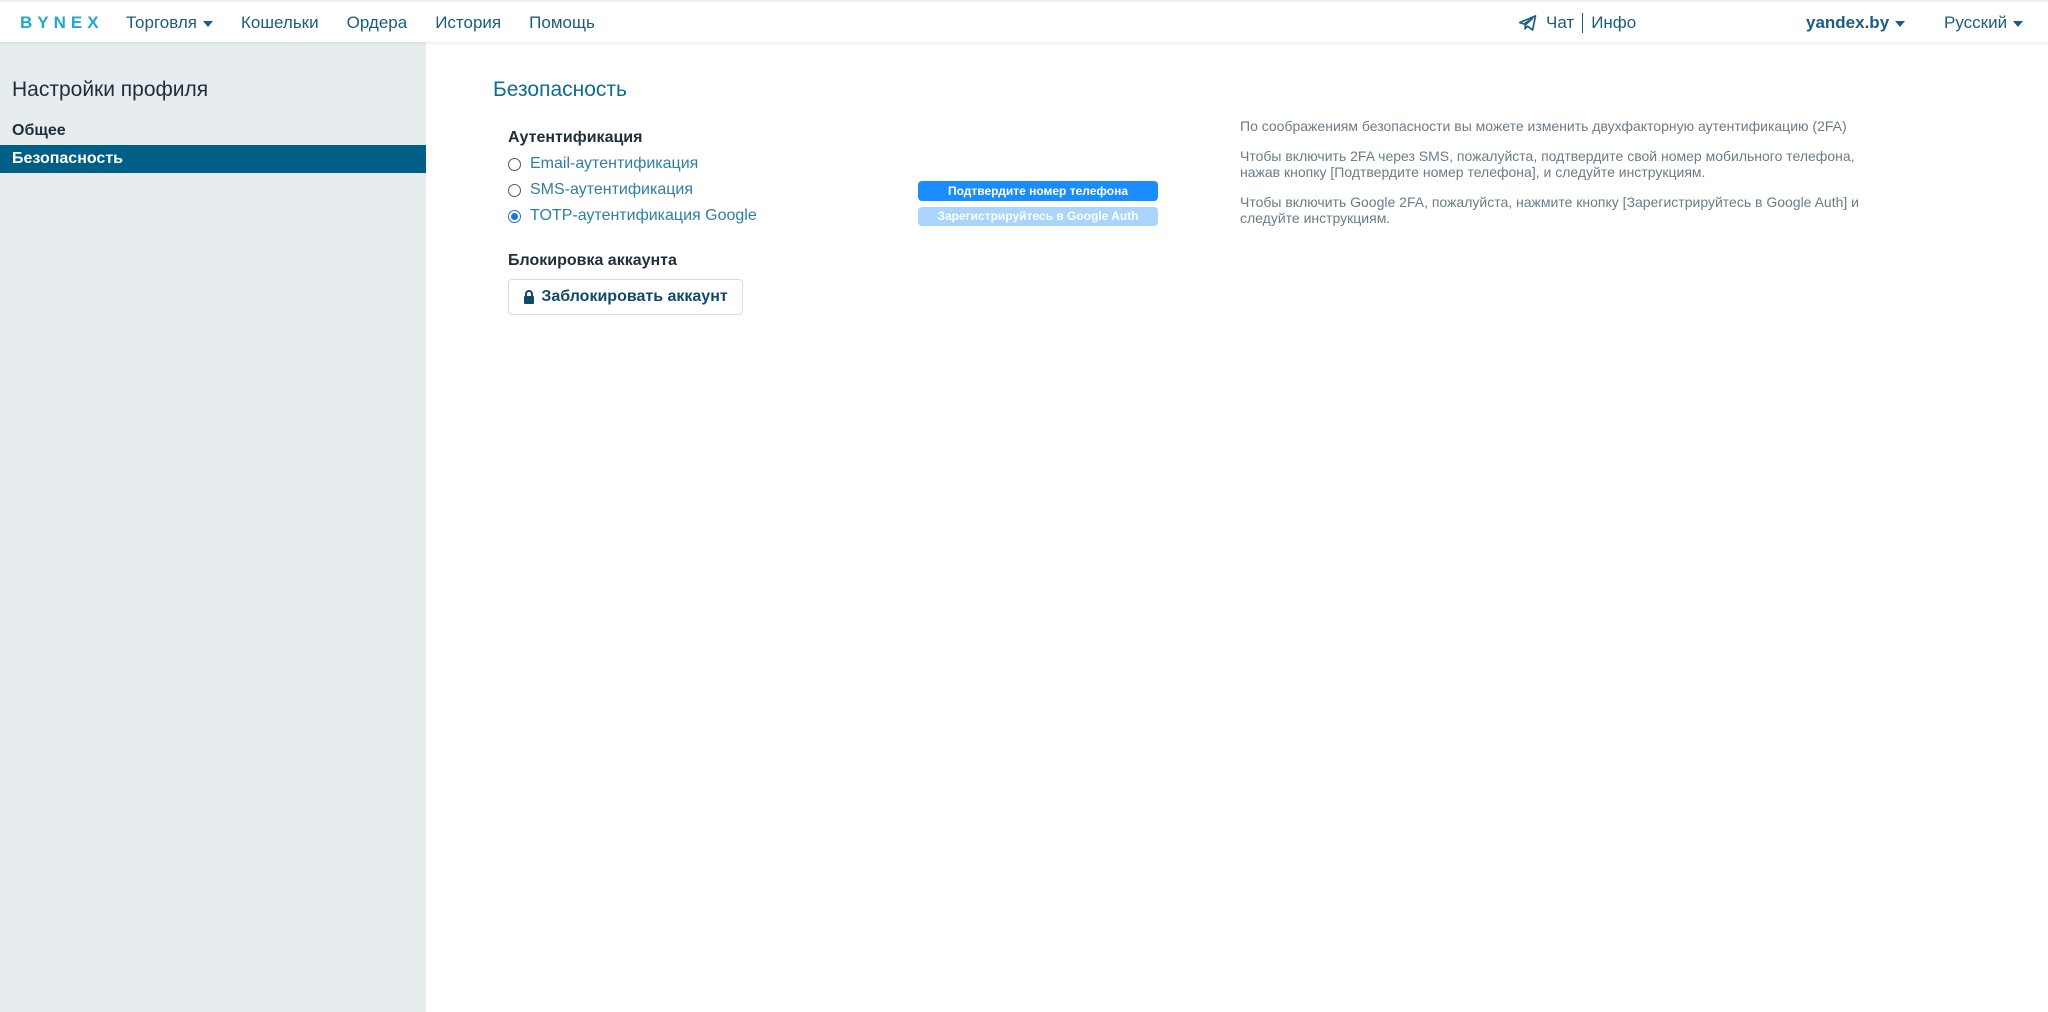 The width and height of the screenshot is (2048, 1012). What do you see at coordinates (1528, 23) in the screenshot?
I see `telegram-icon` at bounding box center [1528, 23].